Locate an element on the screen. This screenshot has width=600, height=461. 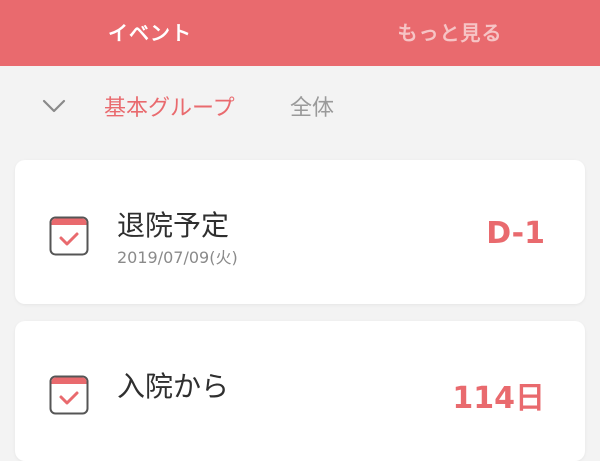
event-date: 2019/07/09(火) is located at coordinates (177, 257).